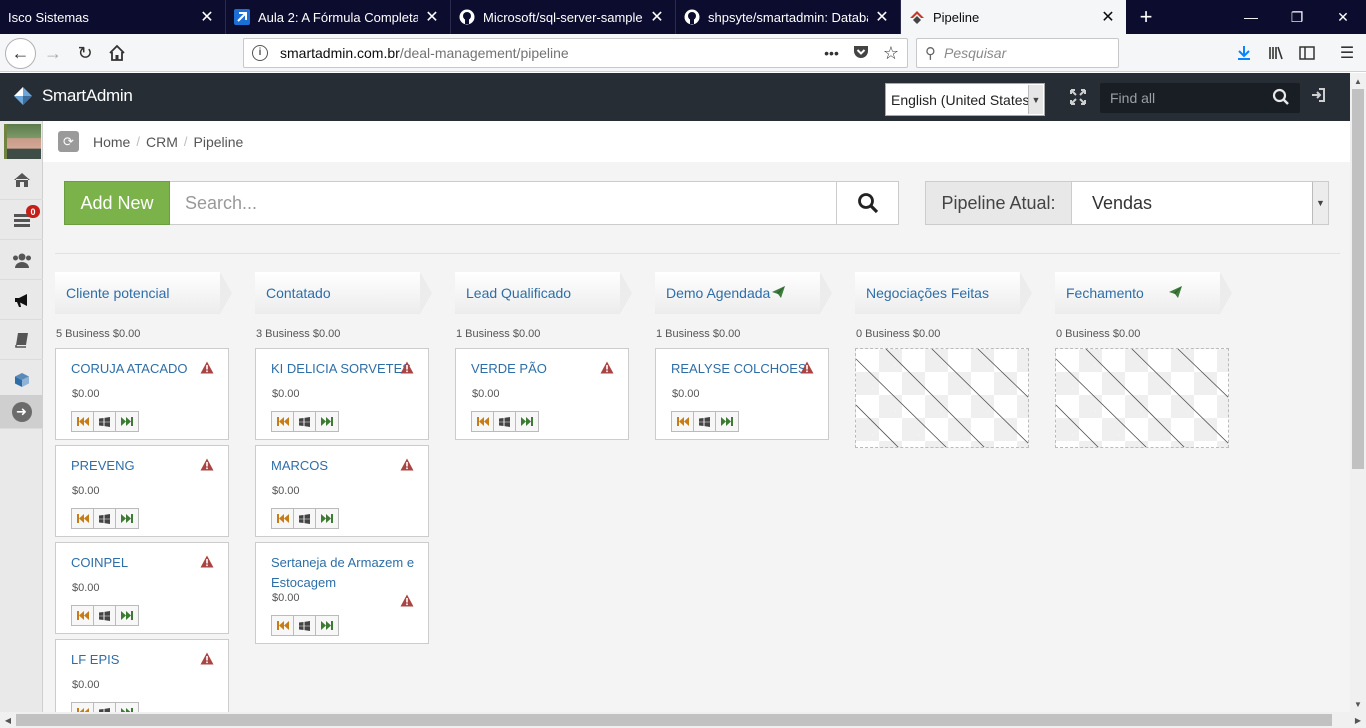  What do you see at coordinates (335, 466) in the screenshot?
I see `deal-name: MARCOS` at bounding box center [335, 466].